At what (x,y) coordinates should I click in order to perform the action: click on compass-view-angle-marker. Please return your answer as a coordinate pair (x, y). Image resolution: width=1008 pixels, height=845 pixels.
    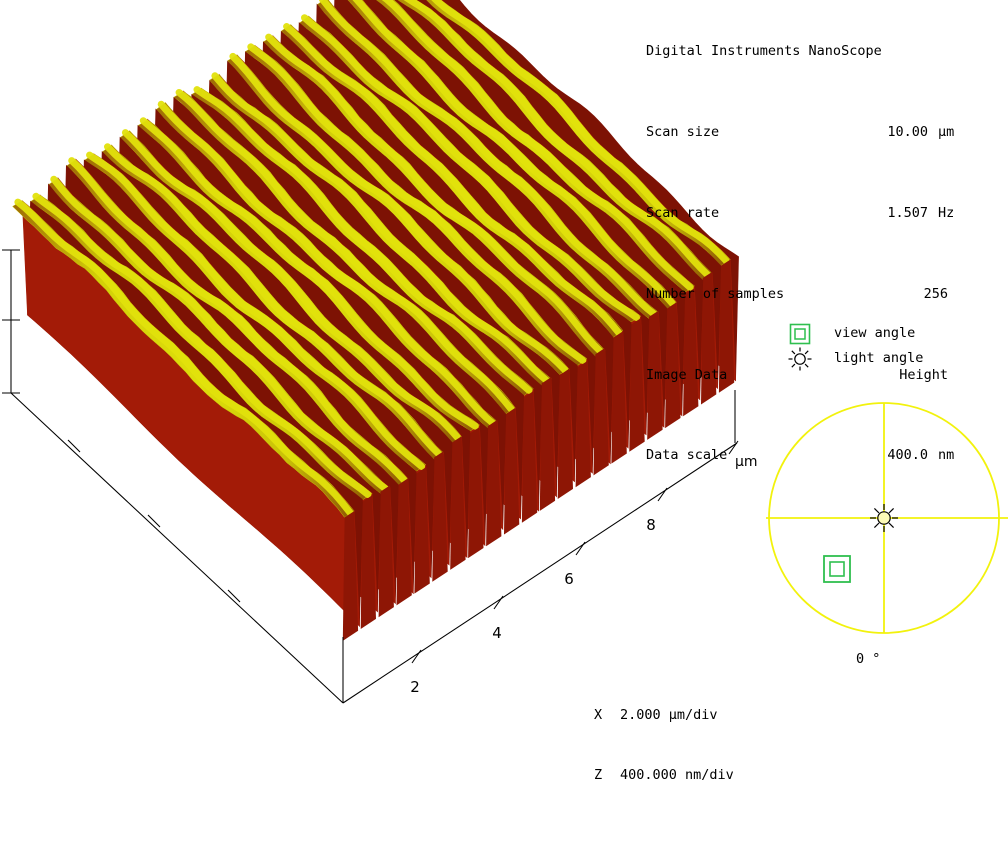
    Looking at the image, I should click on (837, 569).